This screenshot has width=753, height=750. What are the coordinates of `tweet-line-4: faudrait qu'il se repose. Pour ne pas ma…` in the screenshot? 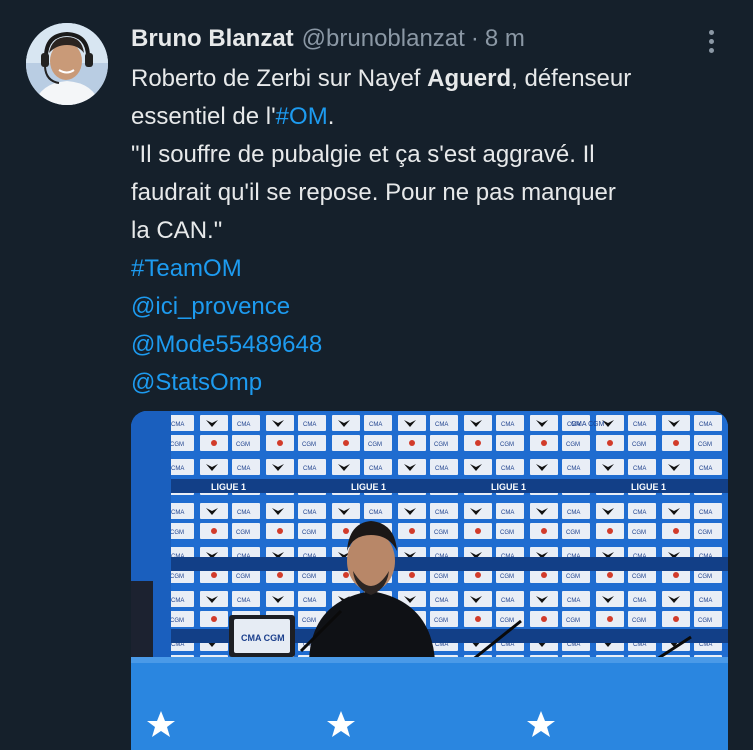 It's located at (373, 192).